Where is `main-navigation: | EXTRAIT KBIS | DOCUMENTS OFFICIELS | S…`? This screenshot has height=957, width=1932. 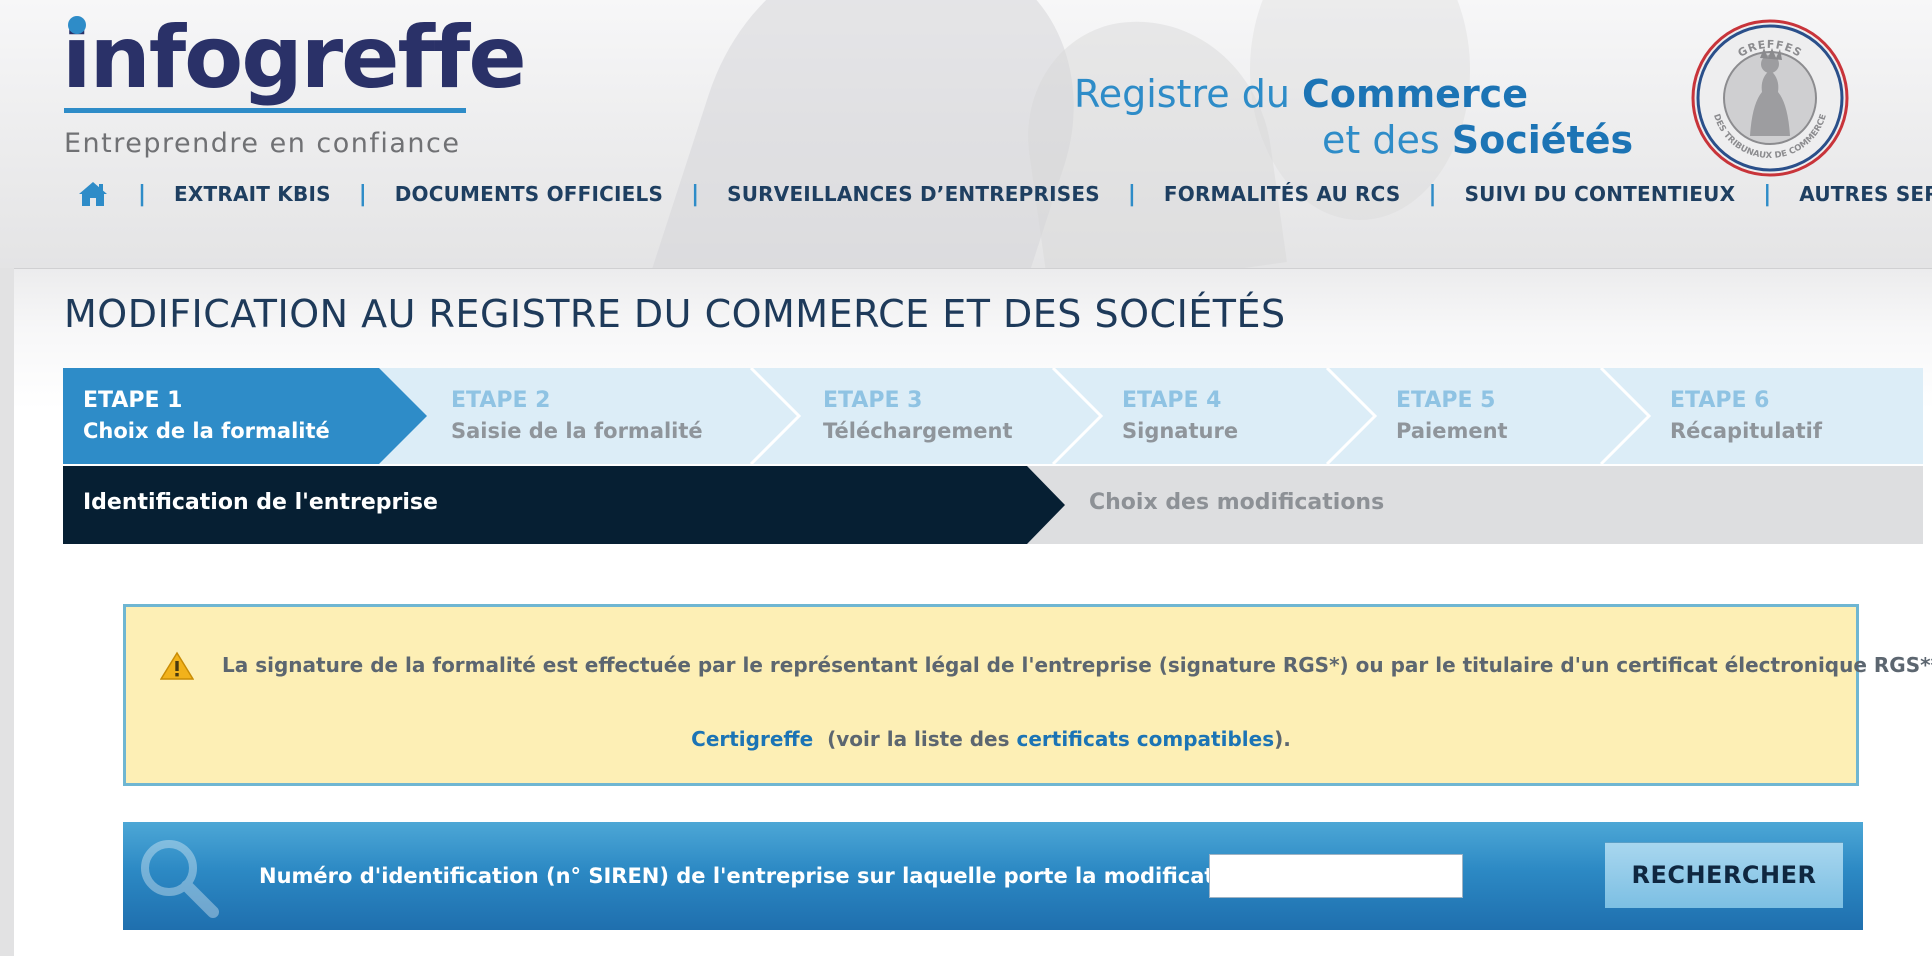
main-navigation: | EXTRAIT KBIS | DOCUMENTS OFFICIELS | S… is located at coordinates (1005, 194).